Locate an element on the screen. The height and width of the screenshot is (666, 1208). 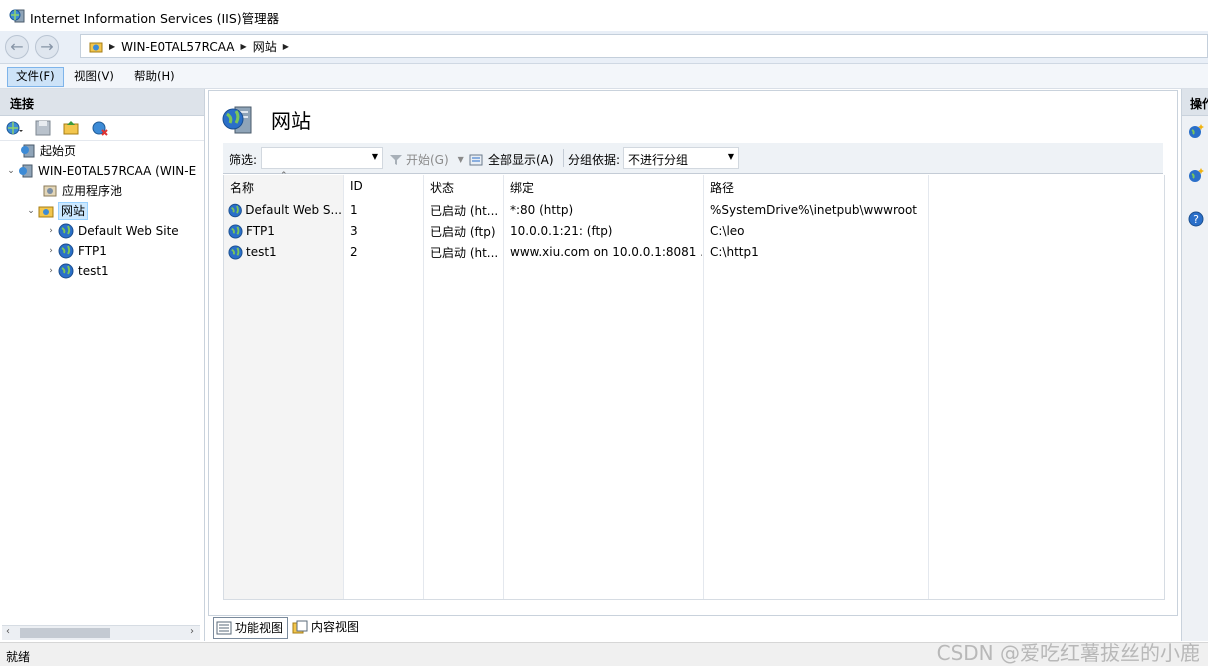
column-header-binding: 绑定 is located at coordinates (522, 187).